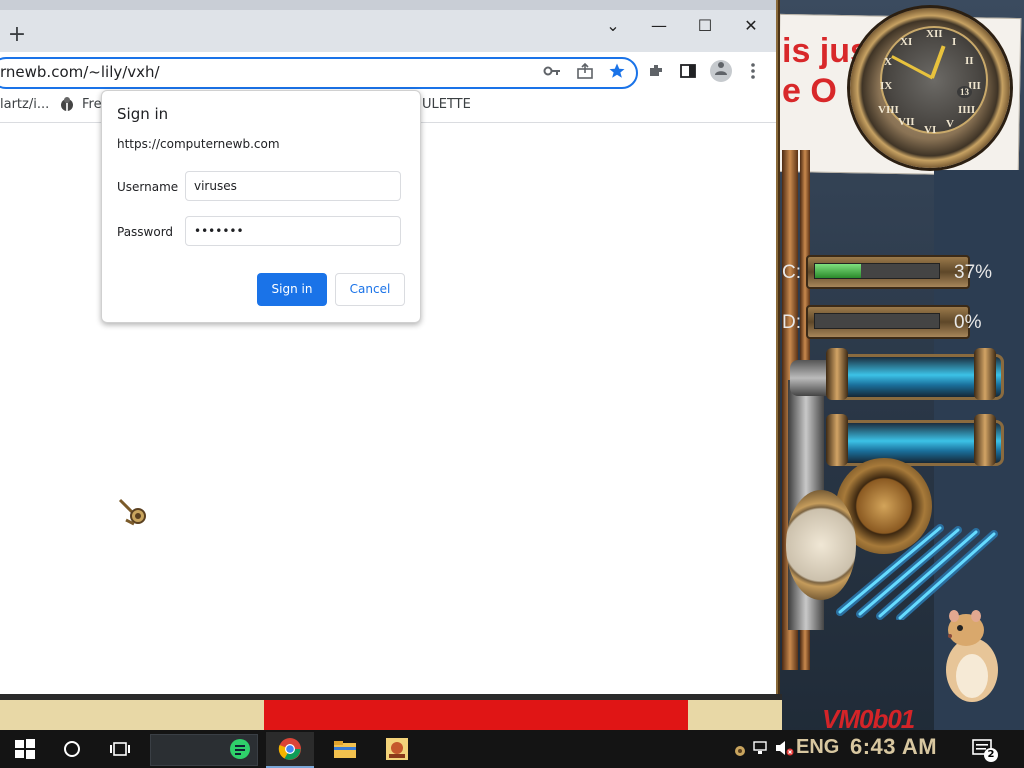  What do you see at coordinates (888, 110) in the screenshot?
I see `clock-numeral: VIII` at bounding box center [888, 110].